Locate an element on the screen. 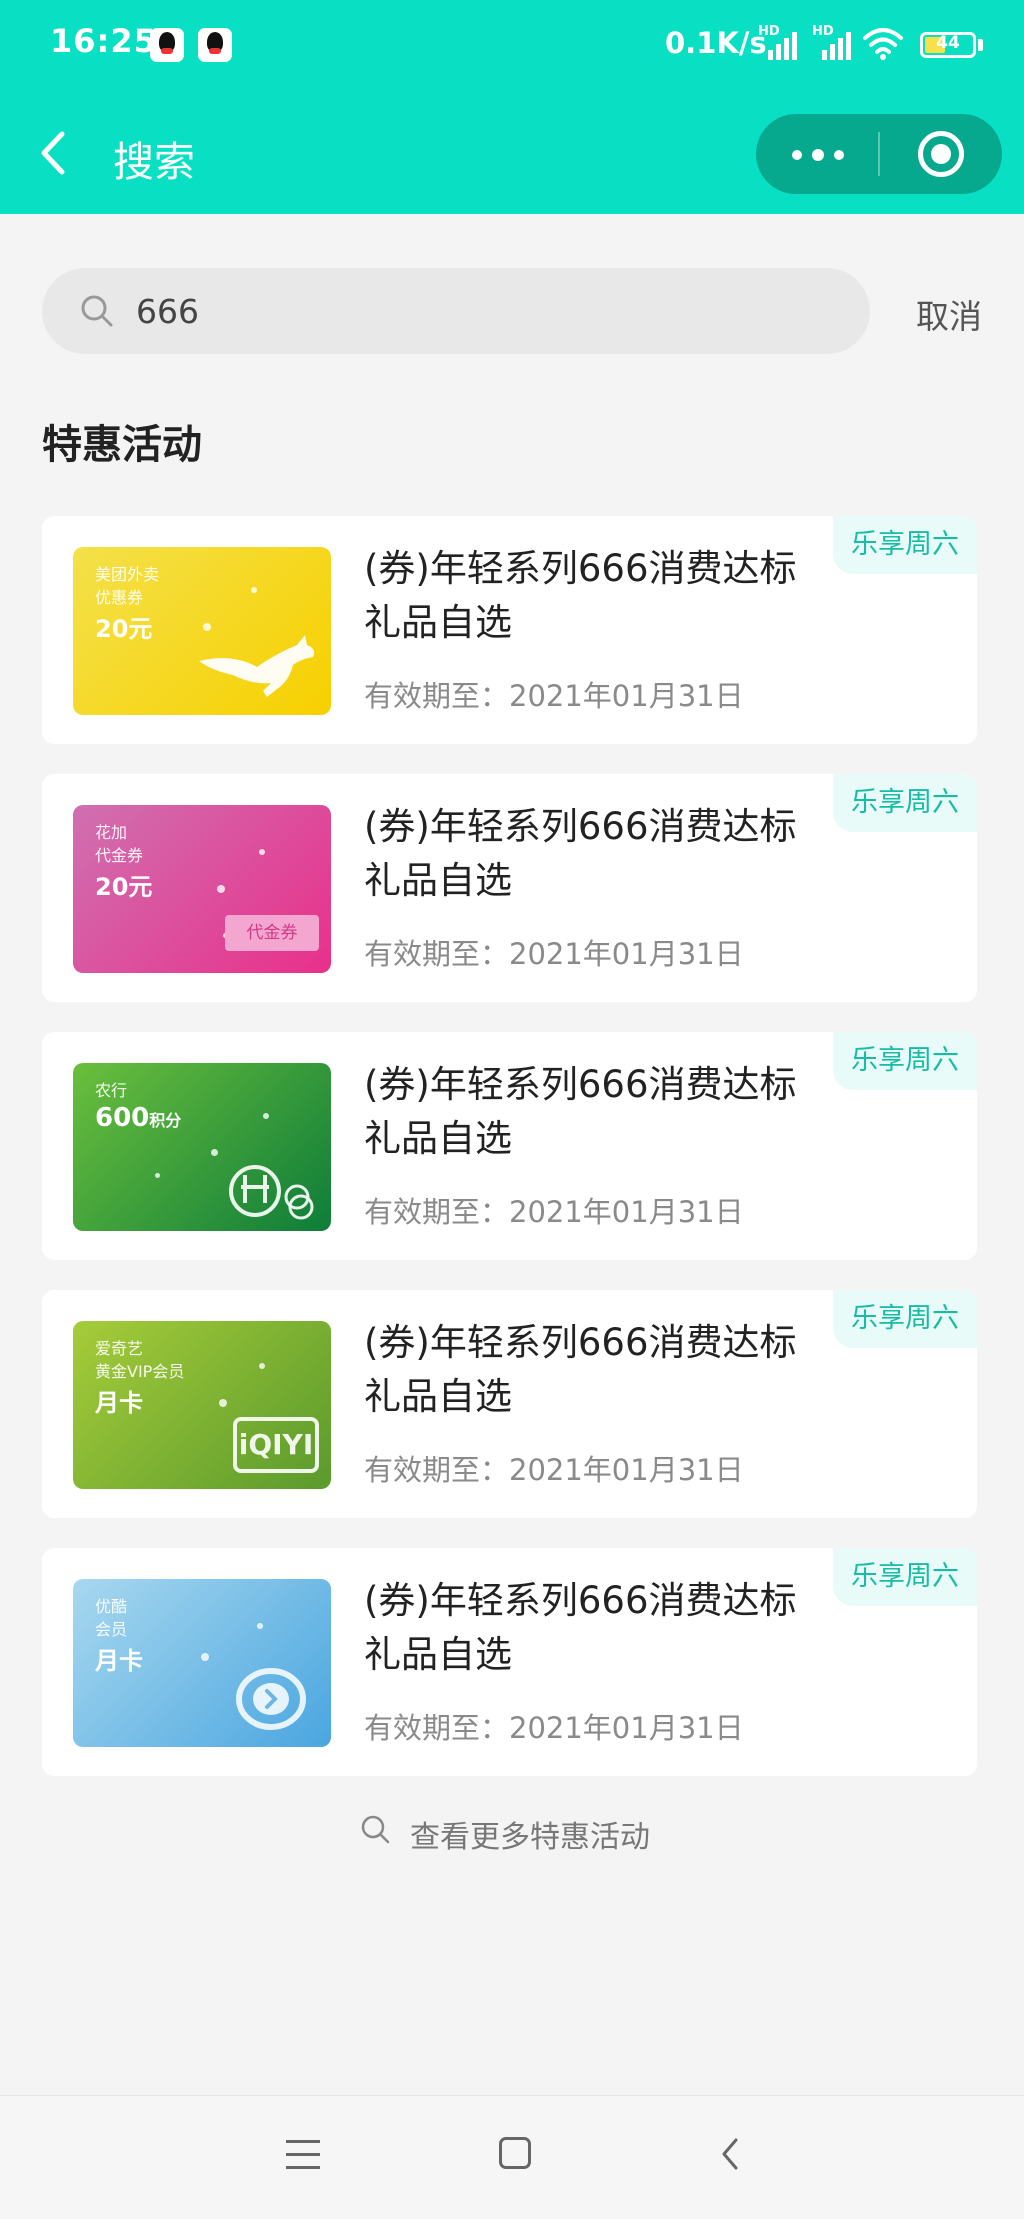 Image resolution: width=1024 pixels, height=2219 pixels. youku-icon is located at coordinates (271, 1699).